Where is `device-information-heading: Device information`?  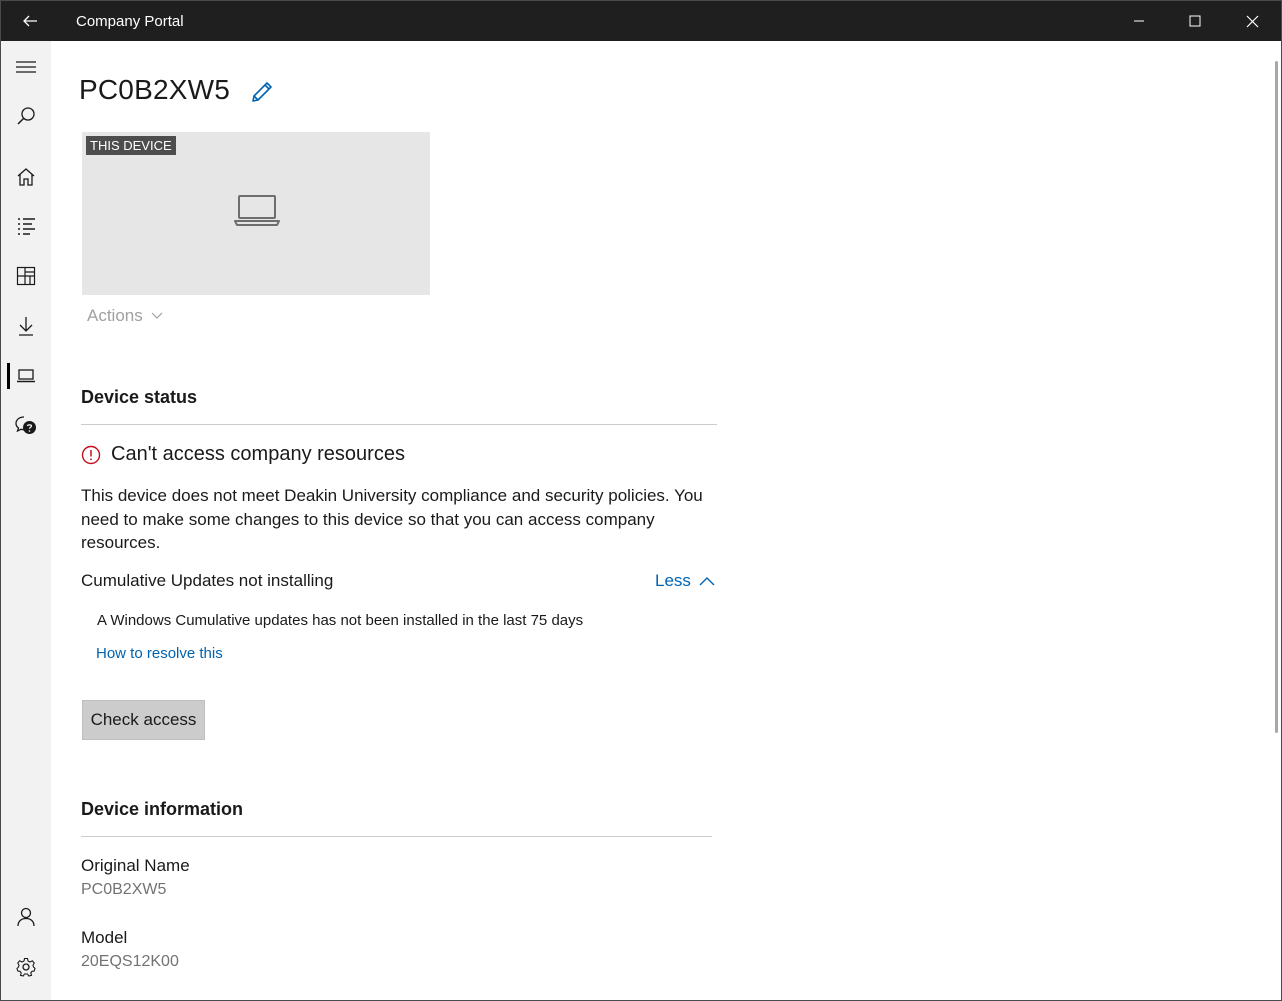 device-information-heading: Device information is located at coordinates (162, 809).